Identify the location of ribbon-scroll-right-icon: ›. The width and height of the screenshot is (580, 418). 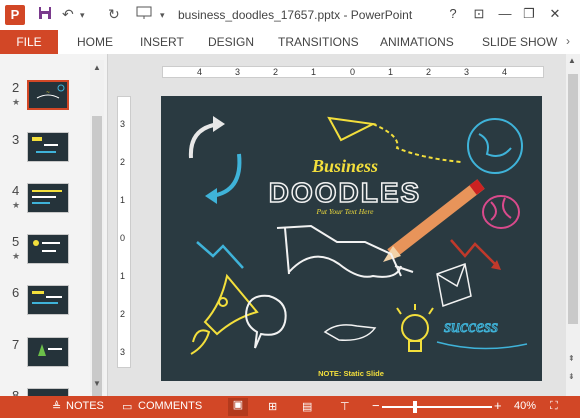
(573, 42).